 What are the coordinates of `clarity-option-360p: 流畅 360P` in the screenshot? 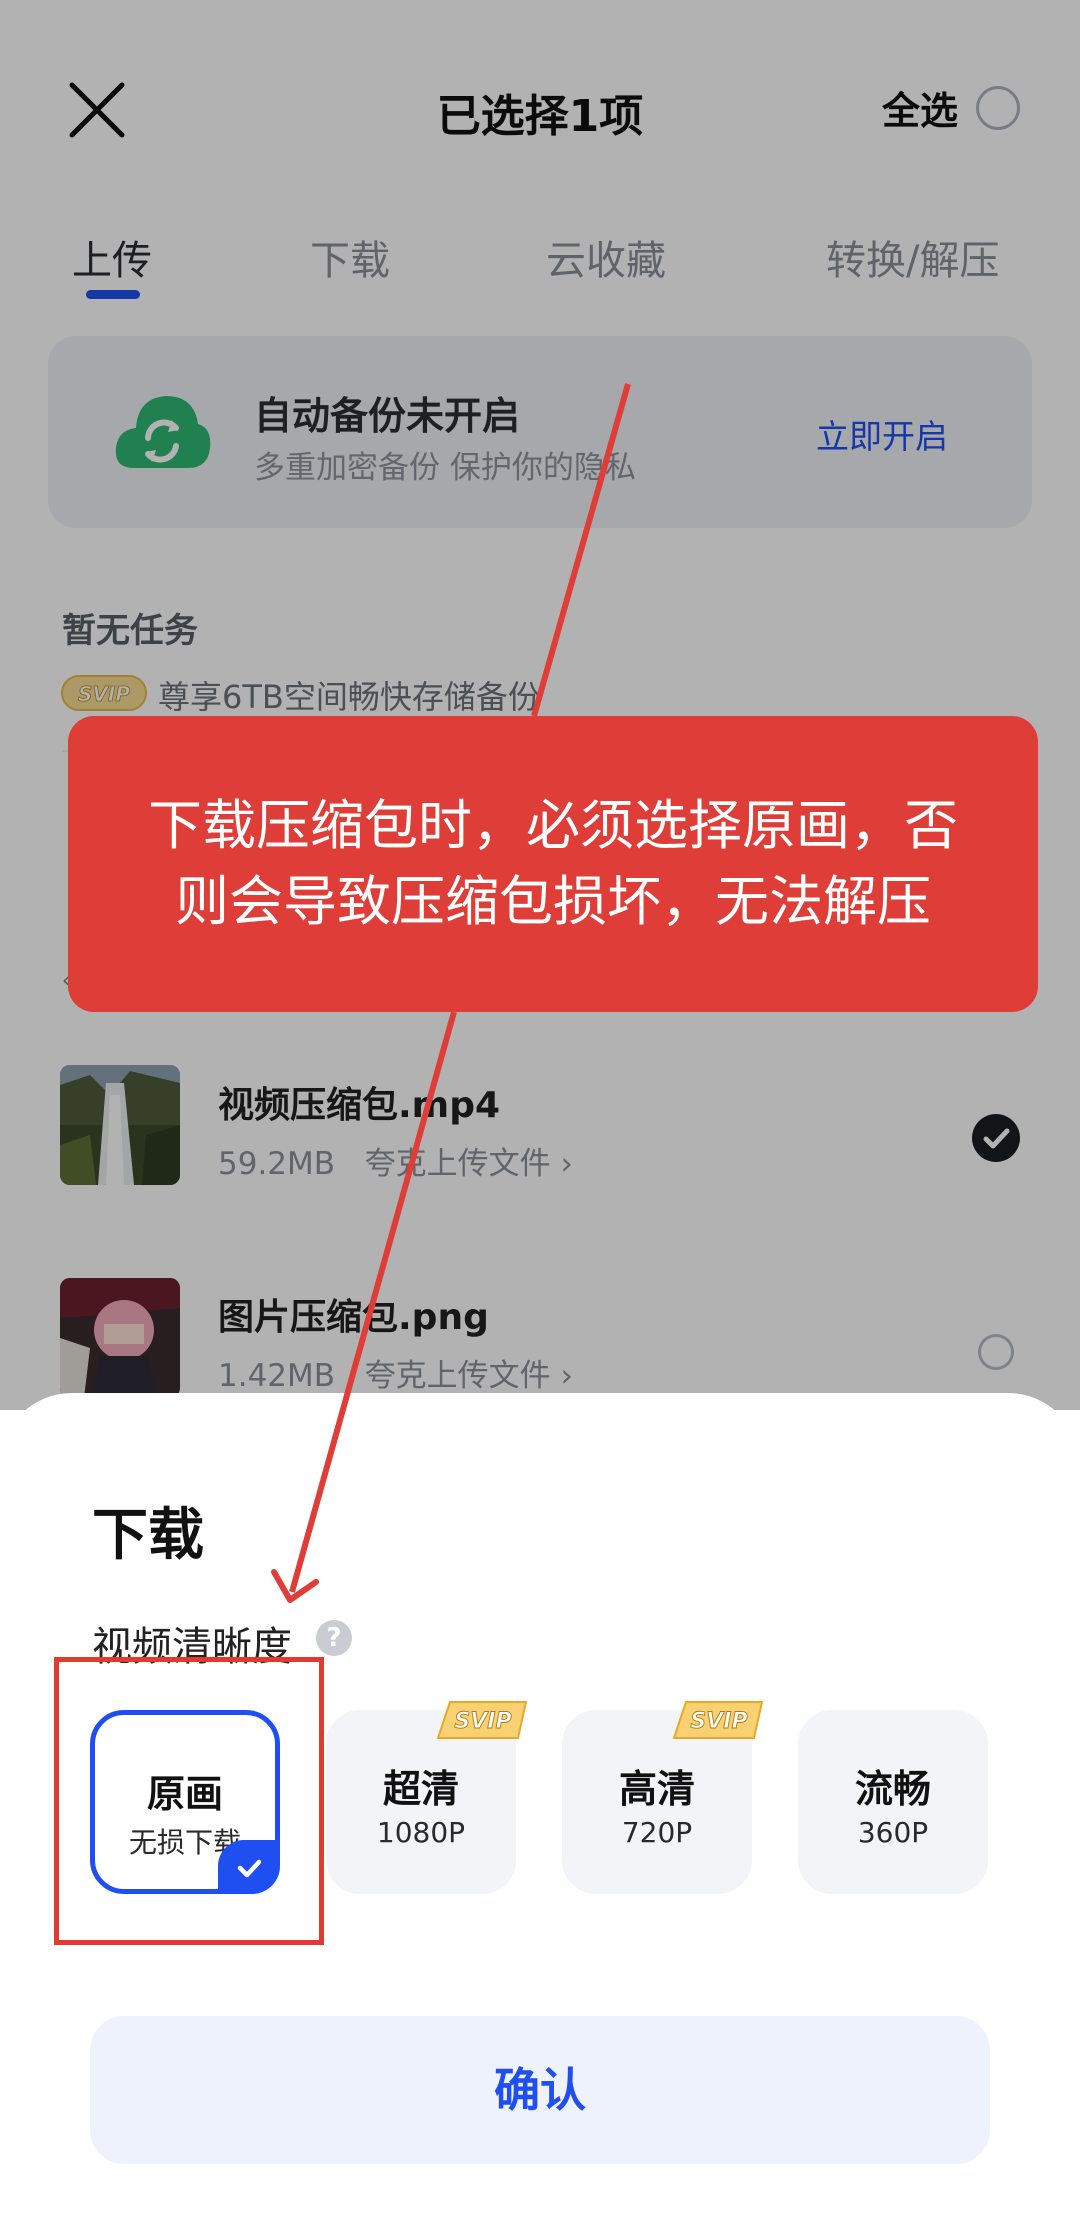 It's located at (893, 1802).